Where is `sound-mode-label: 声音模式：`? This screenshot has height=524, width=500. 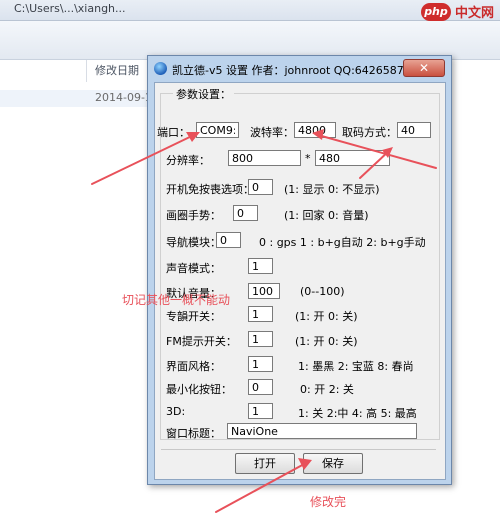 sound-mode-label: 声音模式： is located at coordinates (193, 268).